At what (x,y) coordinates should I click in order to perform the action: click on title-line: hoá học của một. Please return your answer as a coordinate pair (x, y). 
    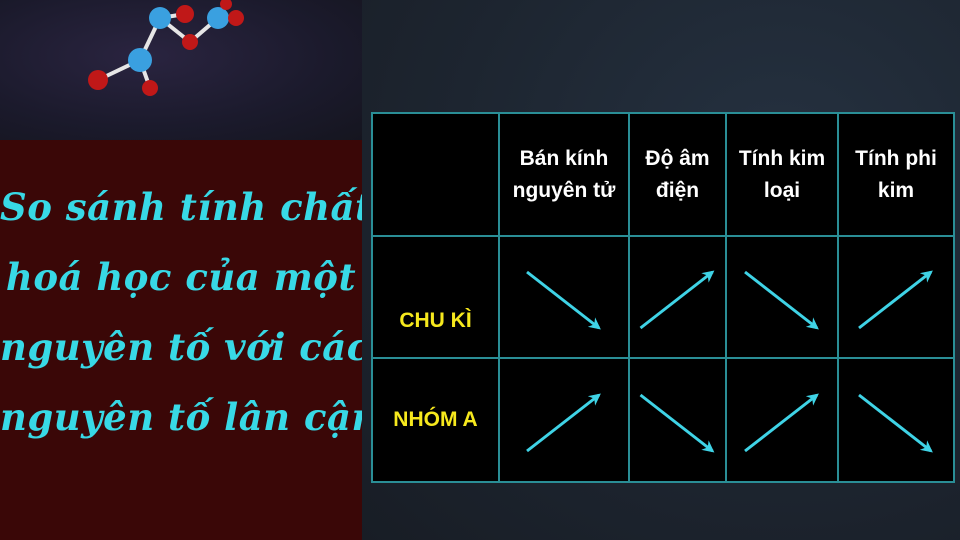
    Looking at the image, I should click on (181, 277).